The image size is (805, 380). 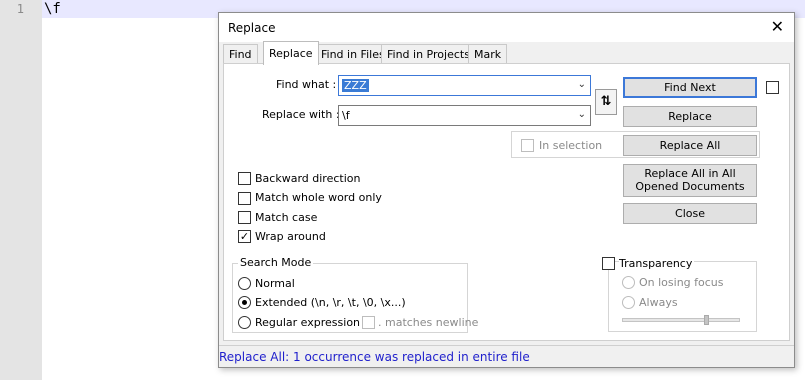 What do you see at coordinates (330, 302) in the screenshot?
I see `extended-label: Extended (\n, \r, \t, \0, \x...)` at bounding box center [330, 302].